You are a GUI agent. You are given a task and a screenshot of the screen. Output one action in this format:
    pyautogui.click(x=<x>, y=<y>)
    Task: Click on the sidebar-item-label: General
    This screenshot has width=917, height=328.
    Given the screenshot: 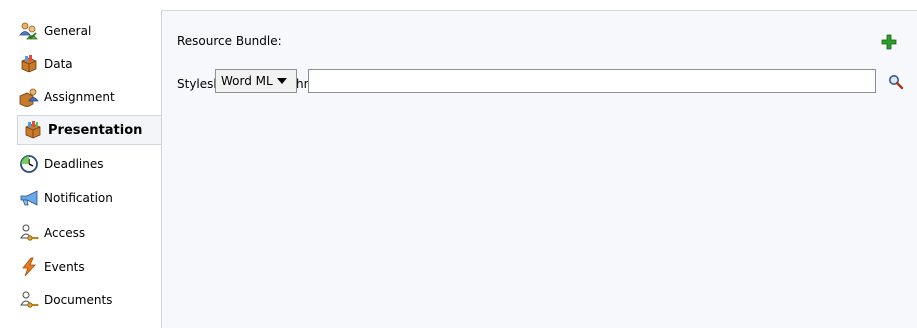 What is the action you would take?
    pyautogui.click(x=68, y=31)
    